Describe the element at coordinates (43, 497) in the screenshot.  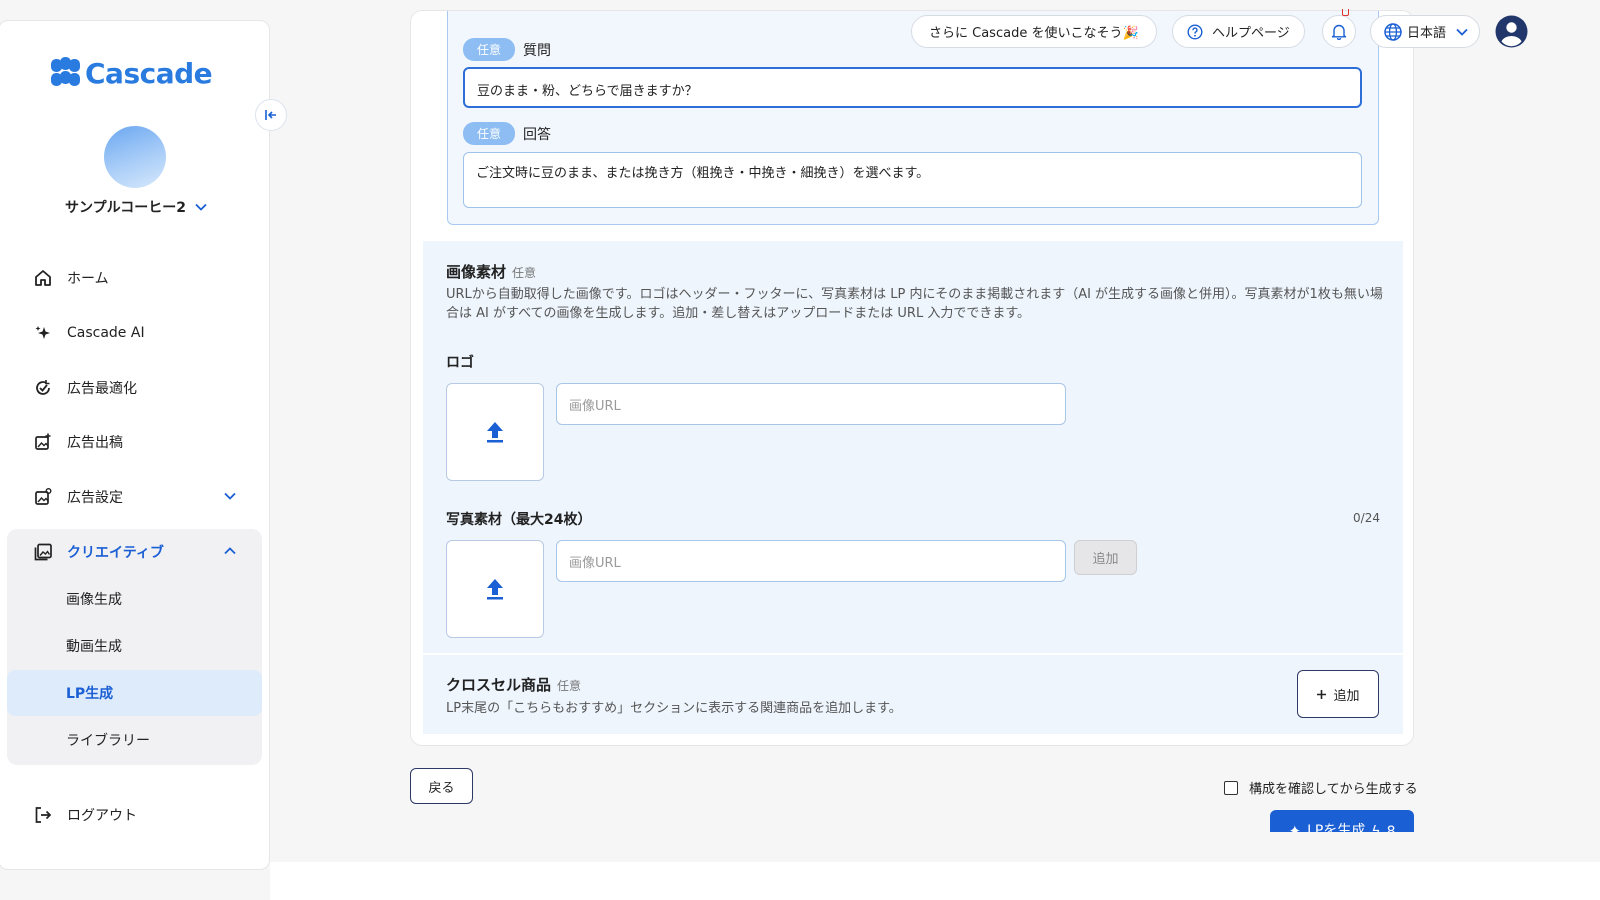
I see `image-settings-icon` at that location.